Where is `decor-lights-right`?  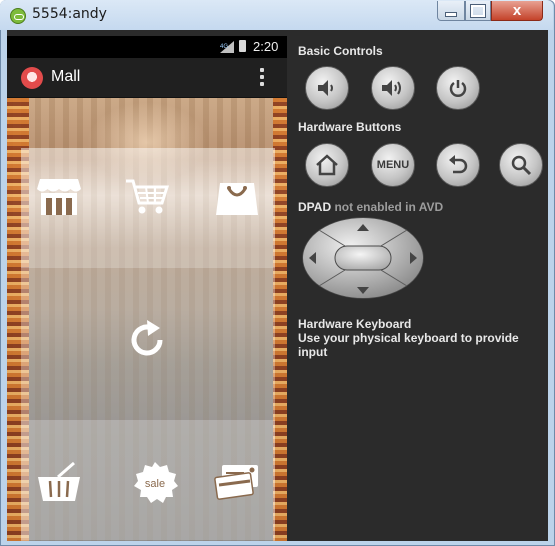
decor-lights-right is located at coordinates (280, 319).